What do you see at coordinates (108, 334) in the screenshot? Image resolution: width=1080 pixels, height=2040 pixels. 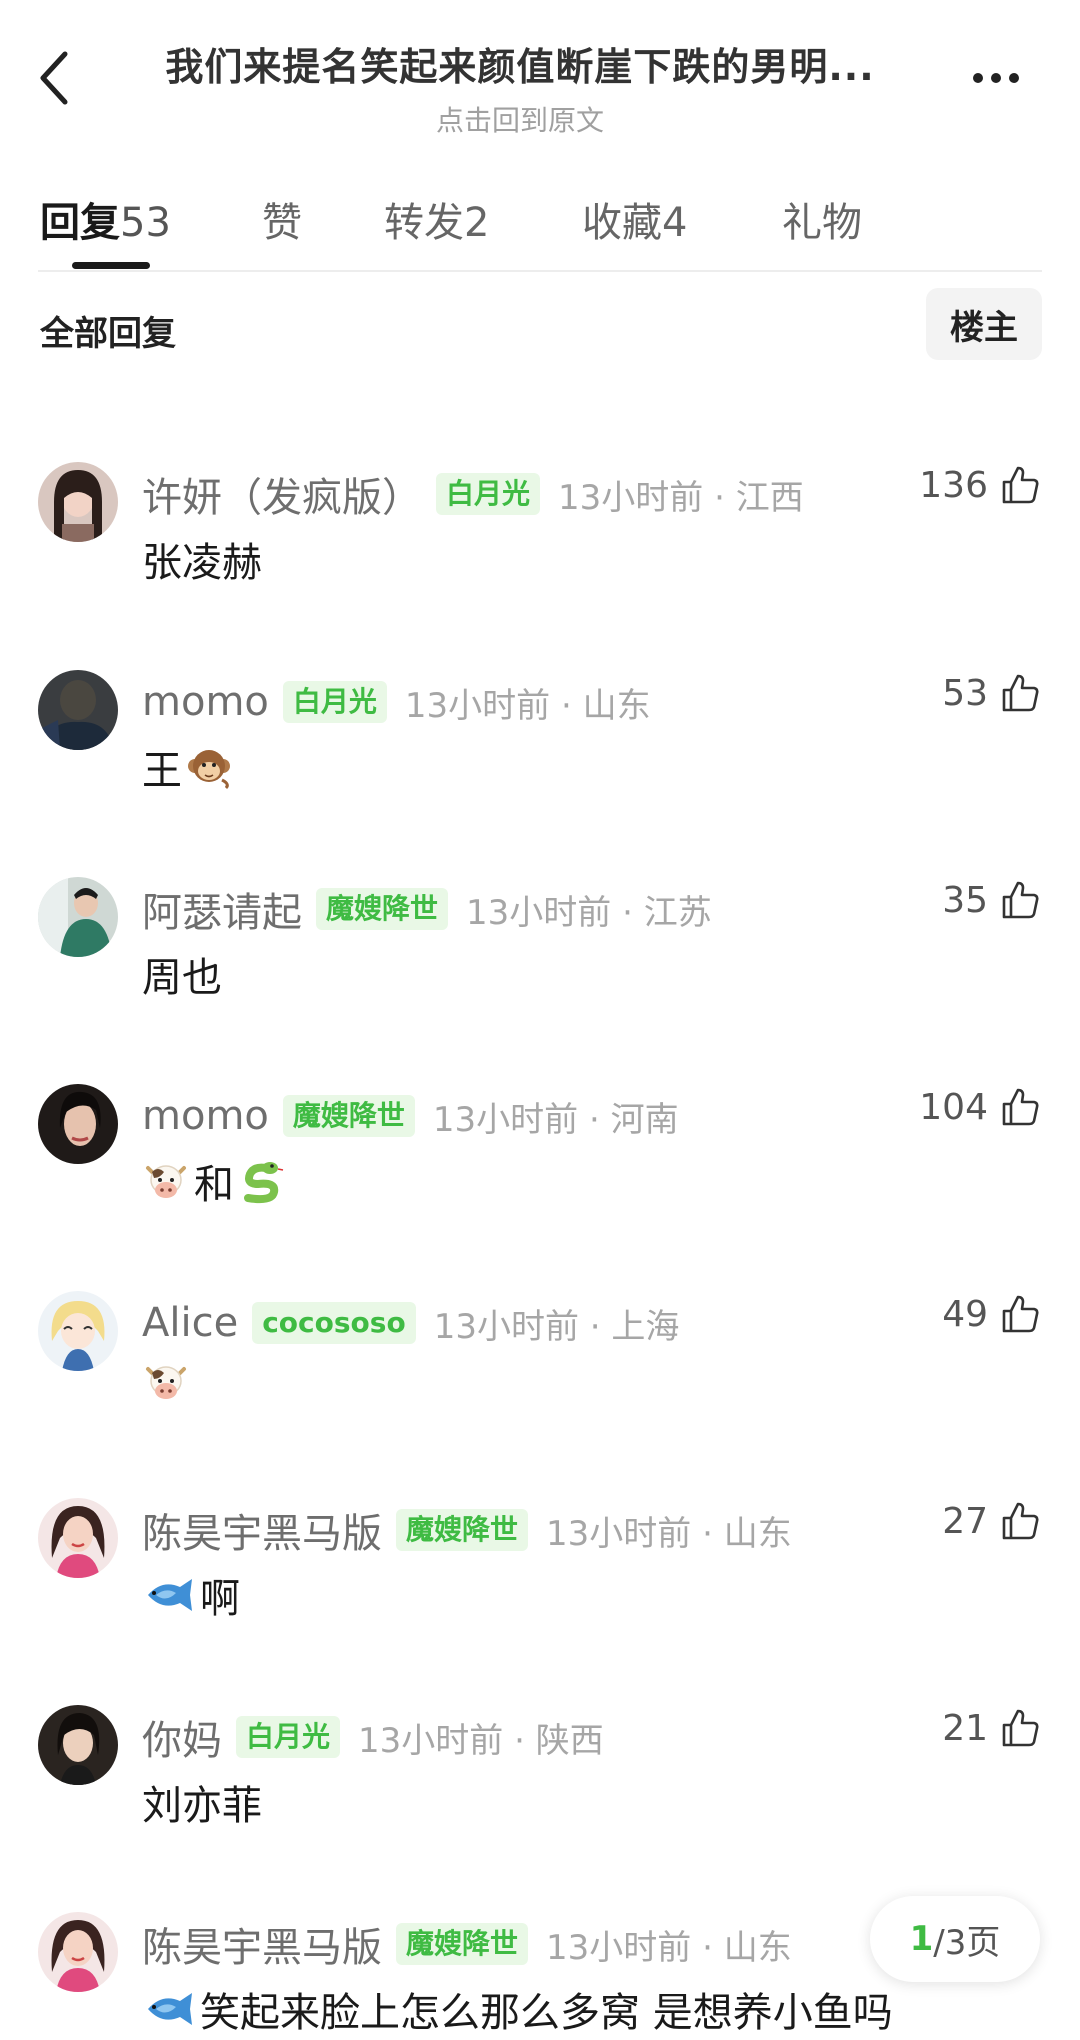 I see `all-replies-label: 全部回复` at bounding box center [108, 334].